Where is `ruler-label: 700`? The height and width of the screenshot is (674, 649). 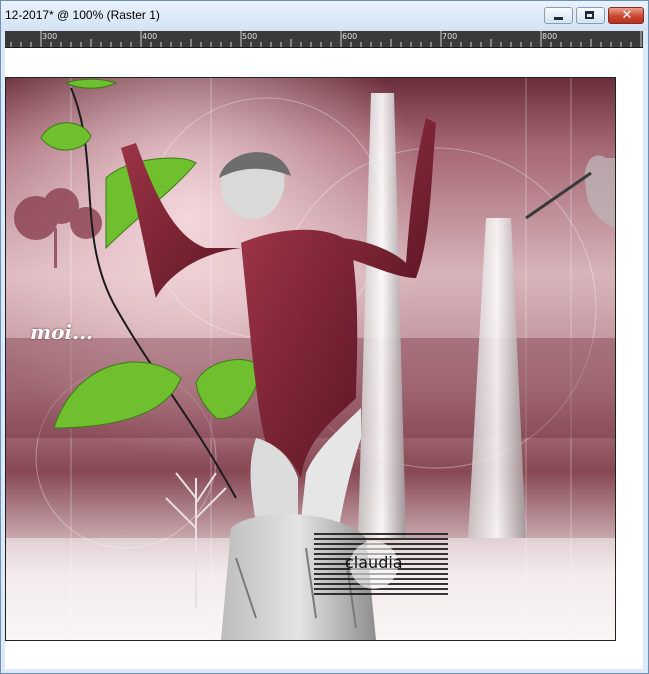
ruler-label: 700 is located at coordinates (450, 36).